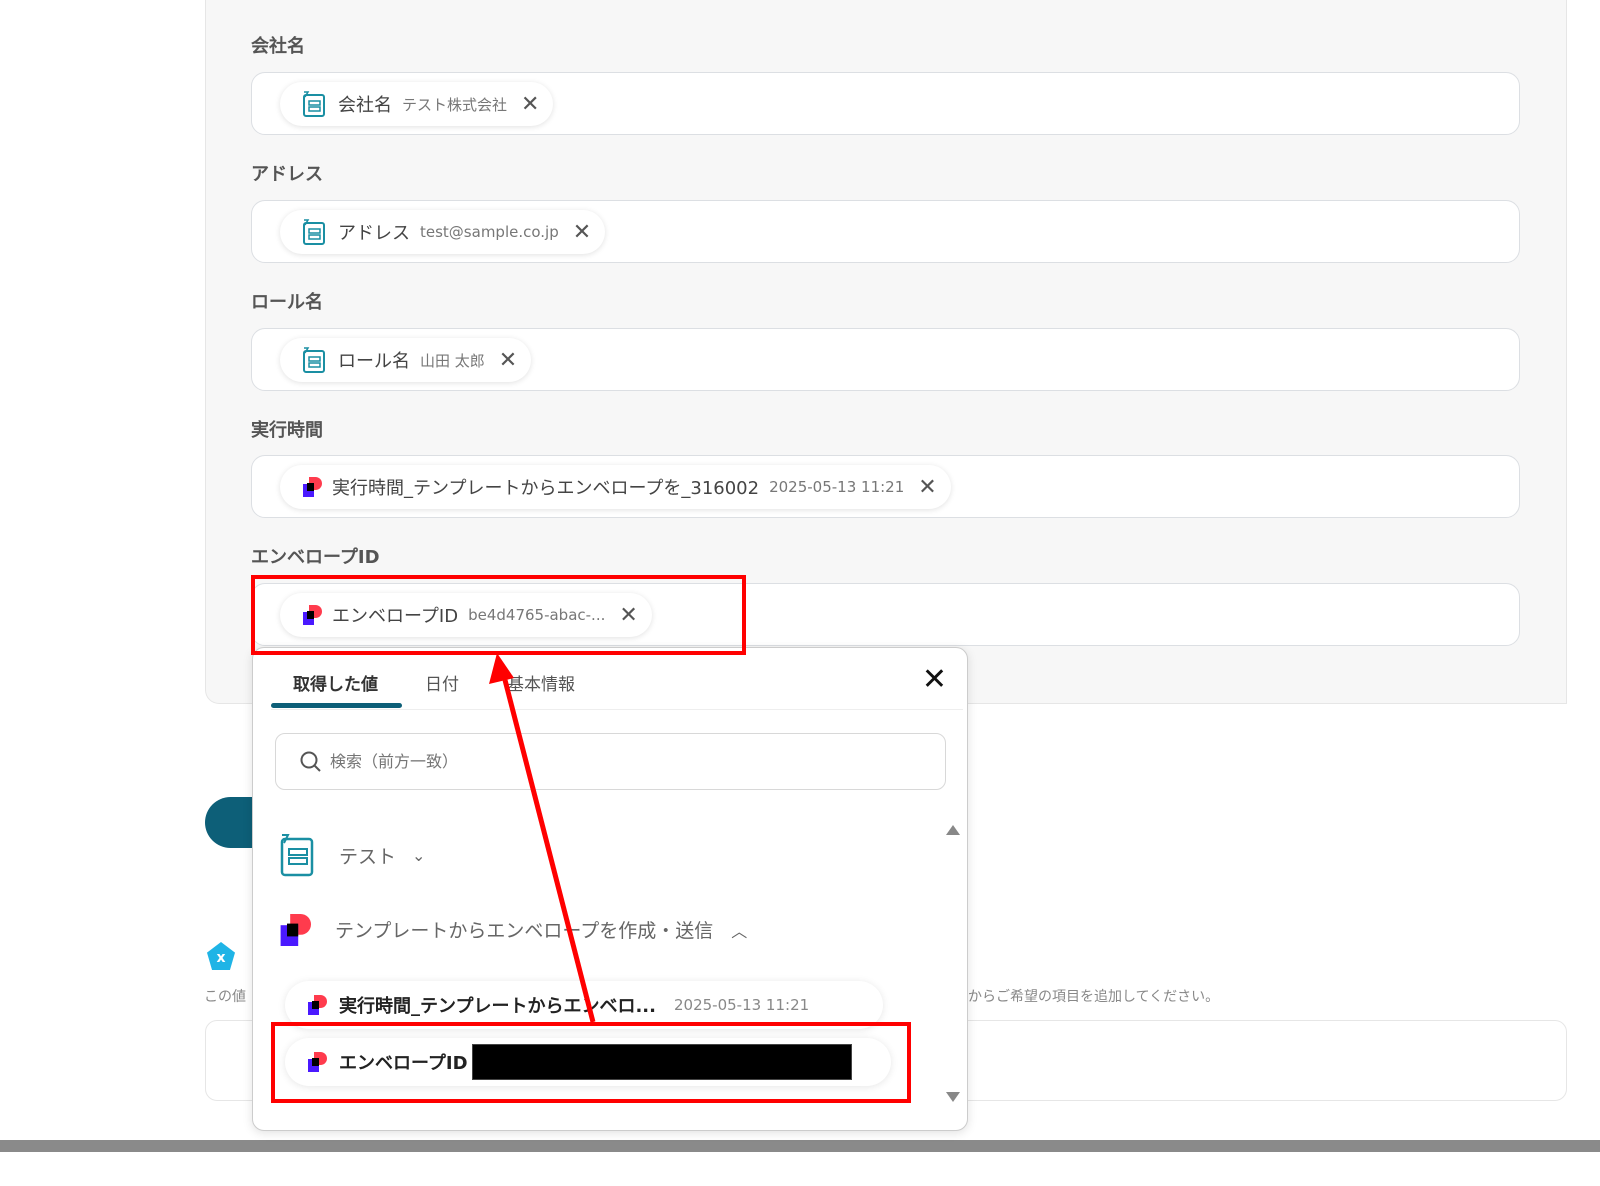 This screenshot has height=1186, width=1600. I want to click on annotation-arrow, so click(542, 838).